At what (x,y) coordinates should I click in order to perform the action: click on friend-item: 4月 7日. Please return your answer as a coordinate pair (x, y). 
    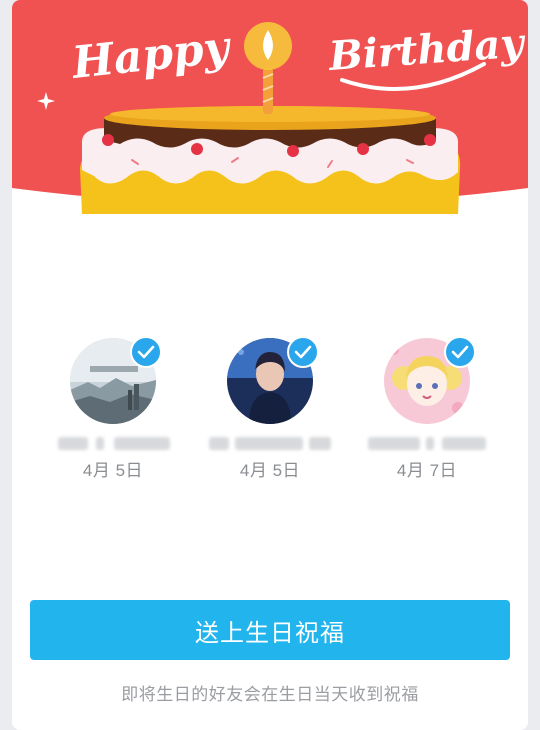
    Looking at the image, I should click on (427, 408).